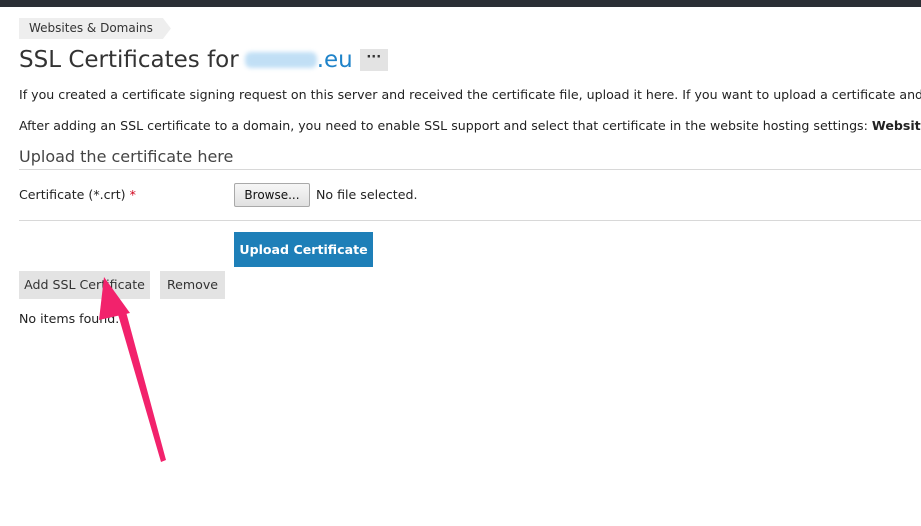 The height and width of the screenshot is (526, 921). What do you see at coordinates (141, 385) in the screenshot?
I see `arrow-shaft` at bounding box center [141, 385].